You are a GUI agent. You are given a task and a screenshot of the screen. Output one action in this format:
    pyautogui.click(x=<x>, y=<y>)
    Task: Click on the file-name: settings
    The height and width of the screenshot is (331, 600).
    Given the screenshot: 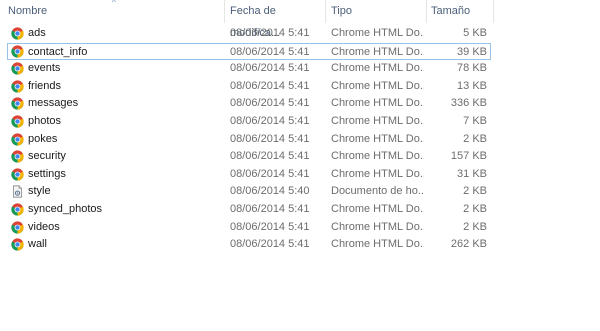 What is the action you would take?
    pyautogui.click(x=47, y=173)
    